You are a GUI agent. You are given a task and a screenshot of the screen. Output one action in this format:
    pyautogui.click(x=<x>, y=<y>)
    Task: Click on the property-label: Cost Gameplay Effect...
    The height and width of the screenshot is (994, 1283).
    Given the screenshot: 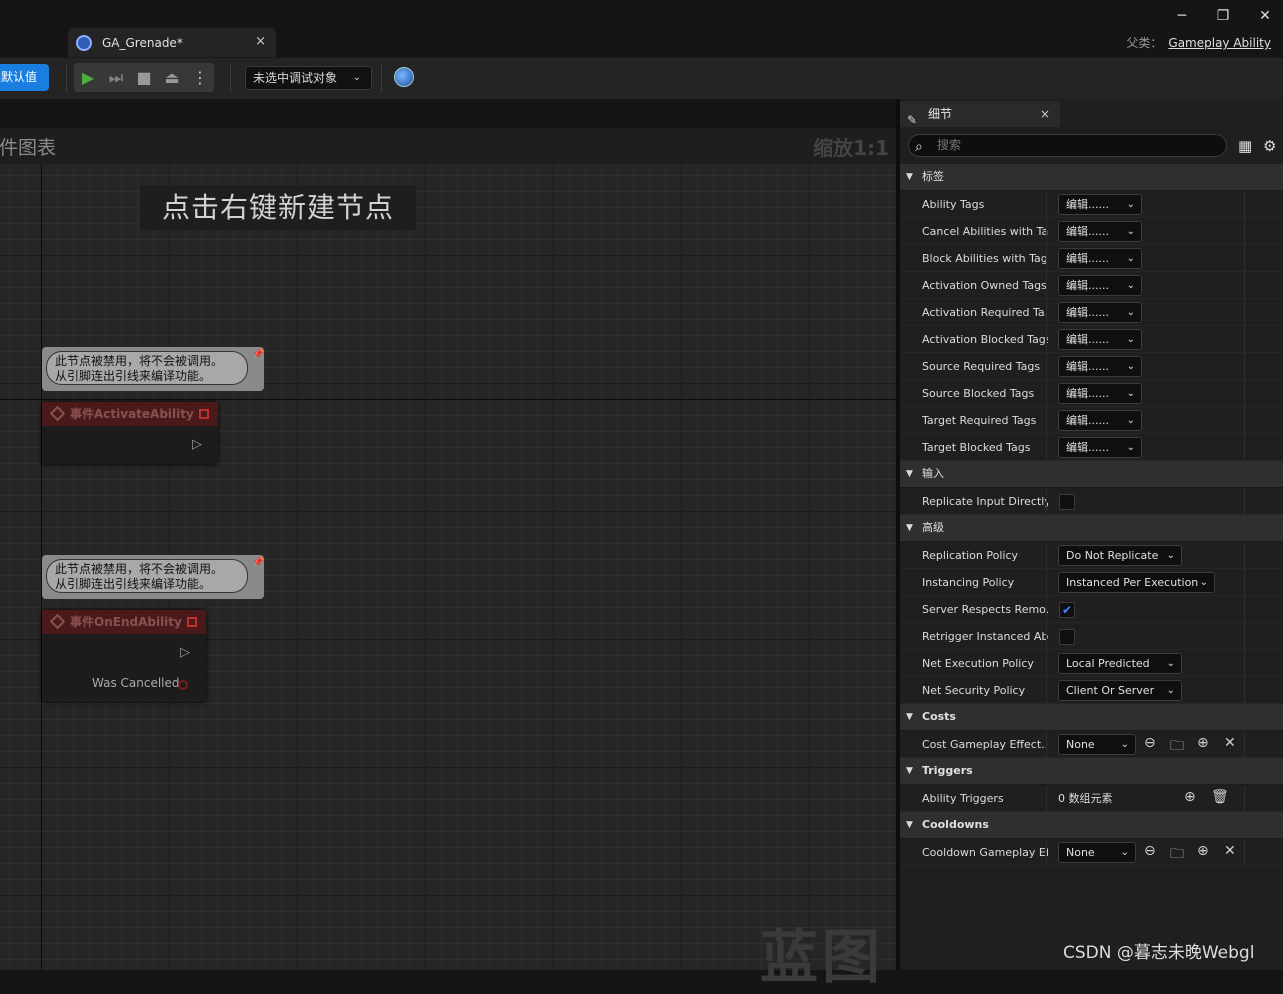 What is the action you would take?
    pyautogui.click(x=985, y=744)
    